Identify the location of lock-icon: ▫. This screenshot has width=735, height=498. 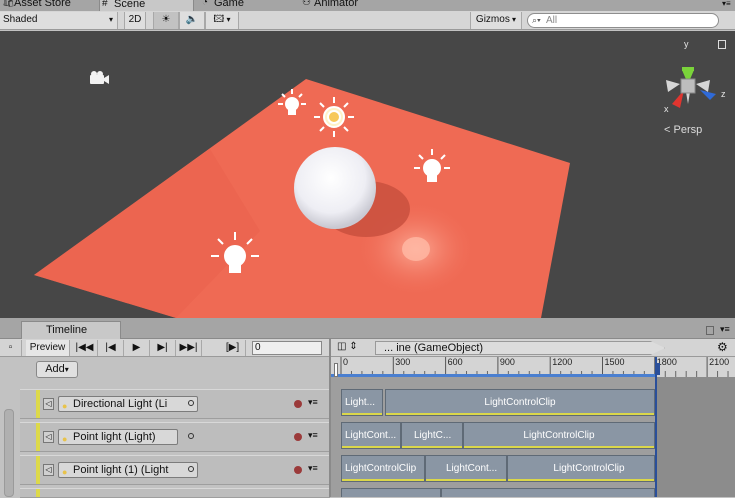
(11, 348).